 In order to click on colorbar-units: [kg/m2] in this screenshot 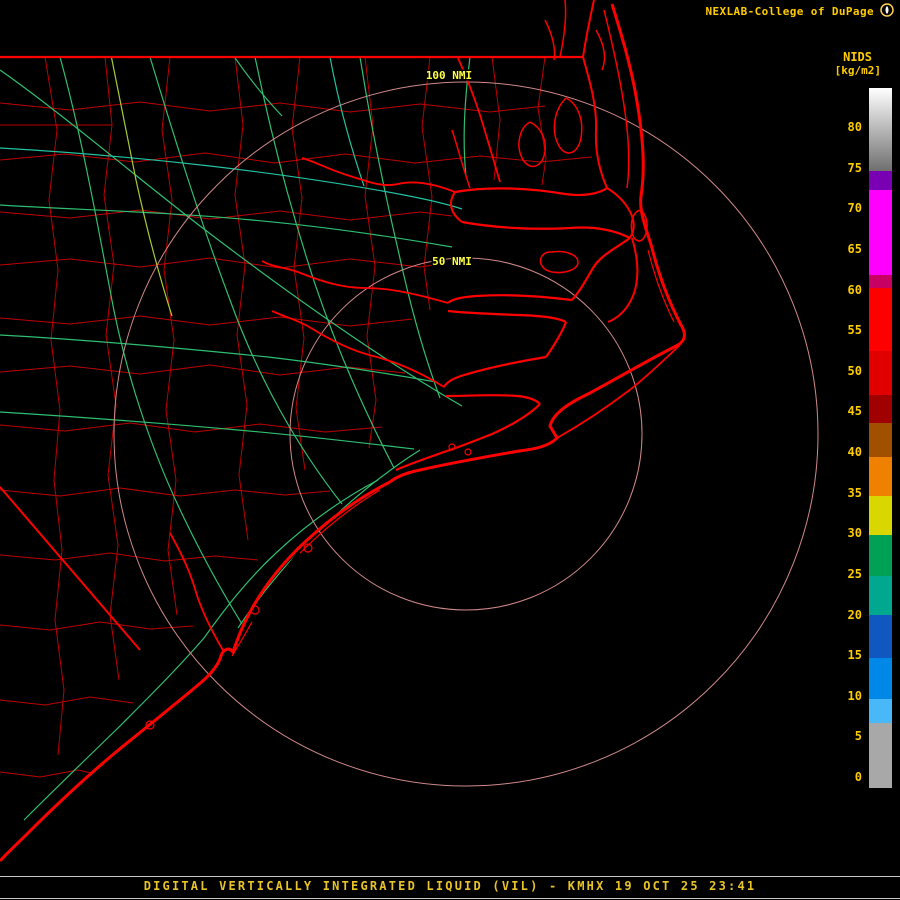, I will do `click(857, 70)`.